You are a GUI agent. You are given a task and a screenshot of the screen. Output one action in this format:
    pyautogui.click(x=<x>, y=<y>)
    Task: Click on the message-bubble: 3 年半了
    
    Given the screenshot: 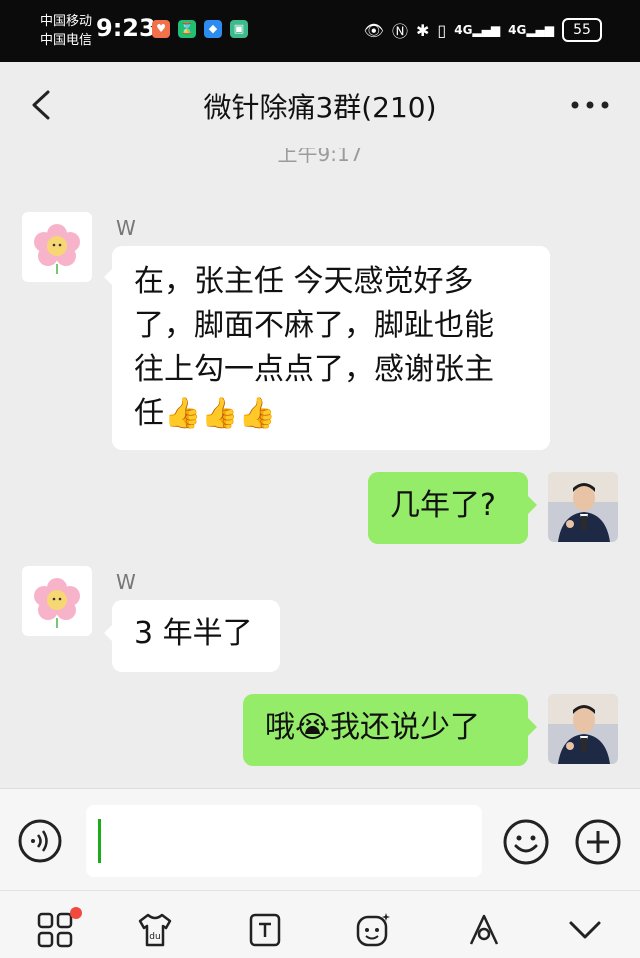 What is the action you would take?
    pyautogui.click(x=196, y=636)
    